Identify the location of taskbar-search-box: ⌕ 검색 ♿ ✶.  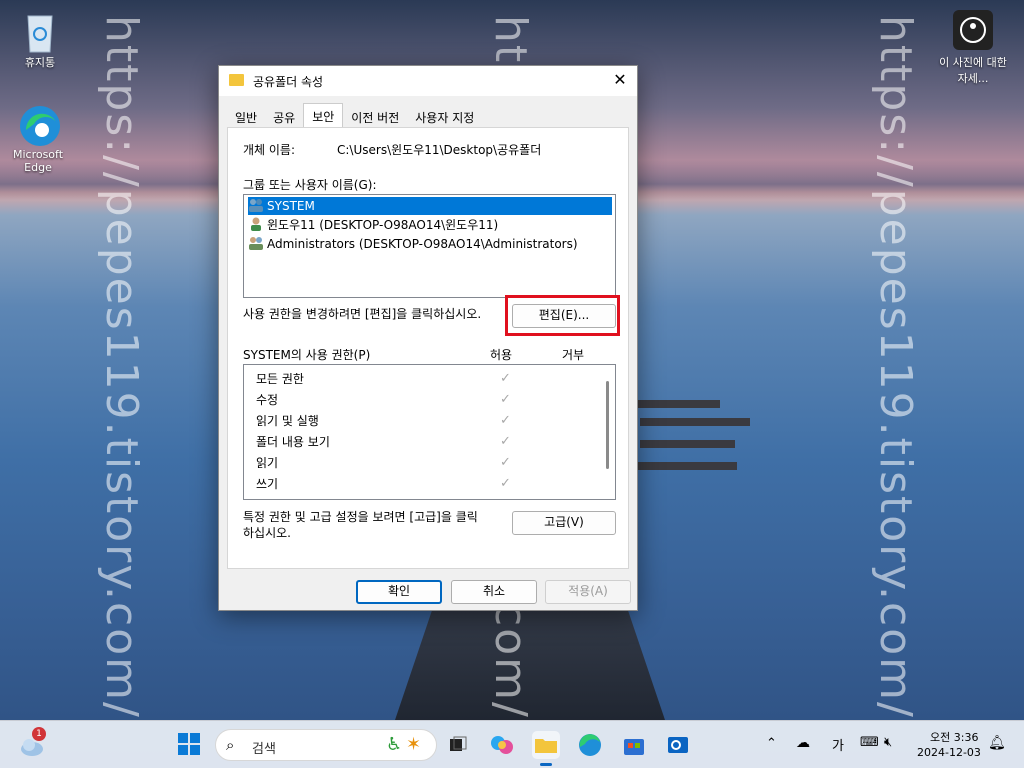
(326, 745).